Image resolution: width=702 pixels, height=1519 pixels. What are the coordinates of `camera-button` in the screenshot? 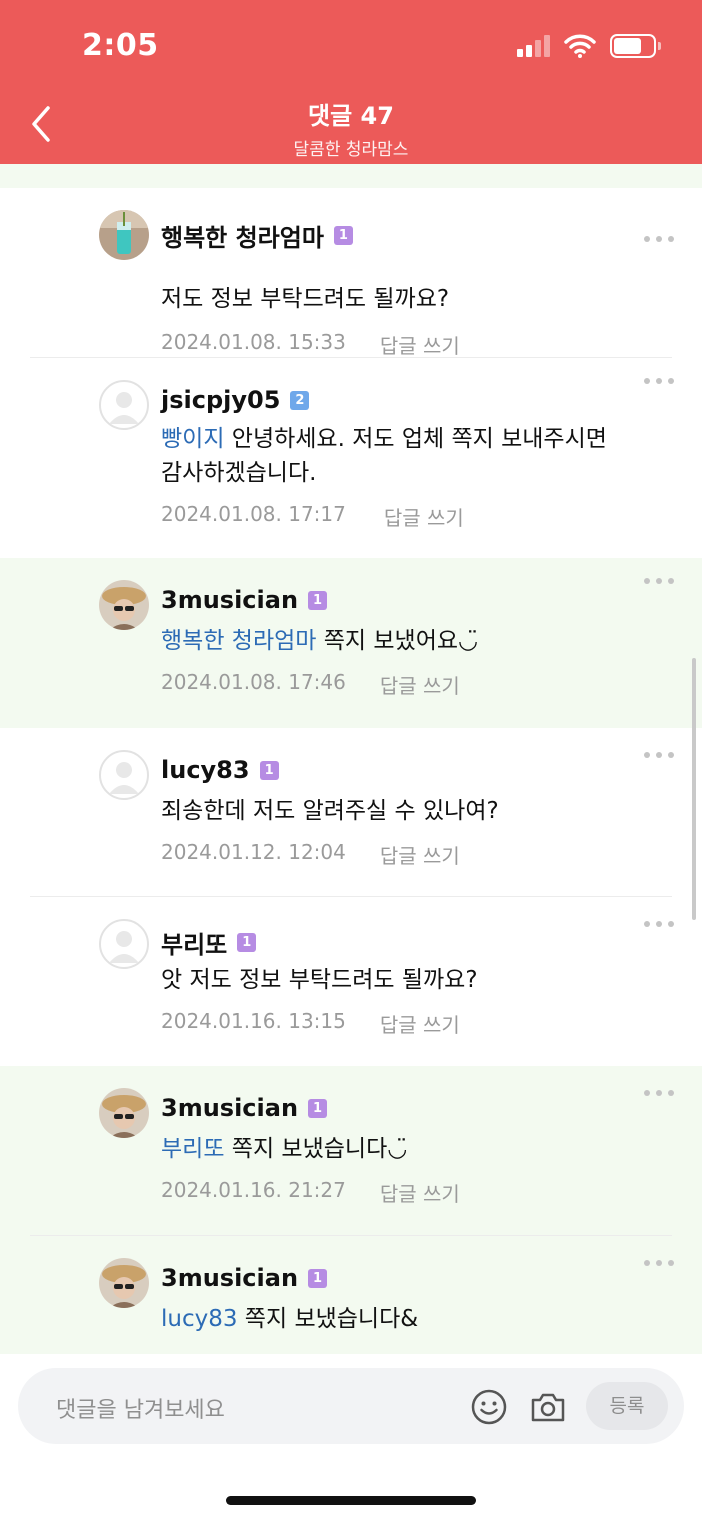 It's located at (548, 1407).